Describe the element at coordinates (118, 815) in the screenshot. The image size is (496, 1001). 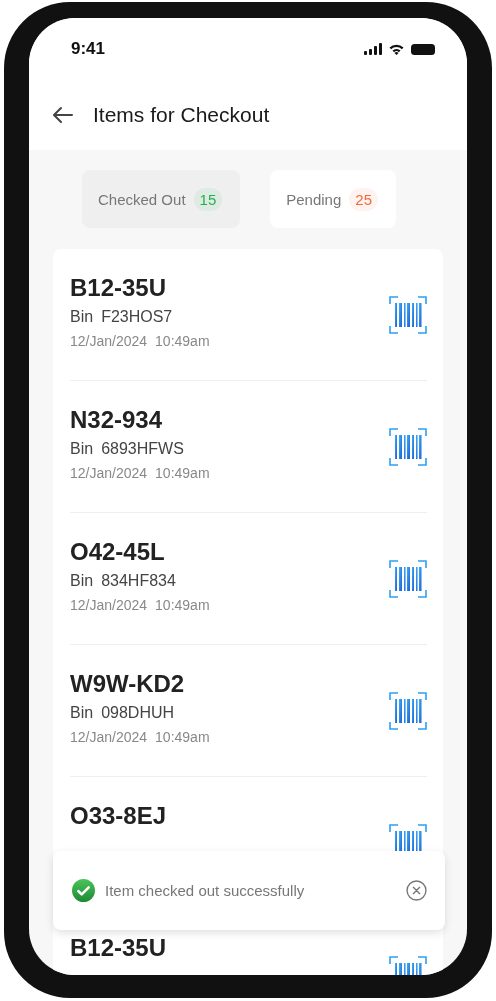
I see `item-code: O33-8EJ` at that location.